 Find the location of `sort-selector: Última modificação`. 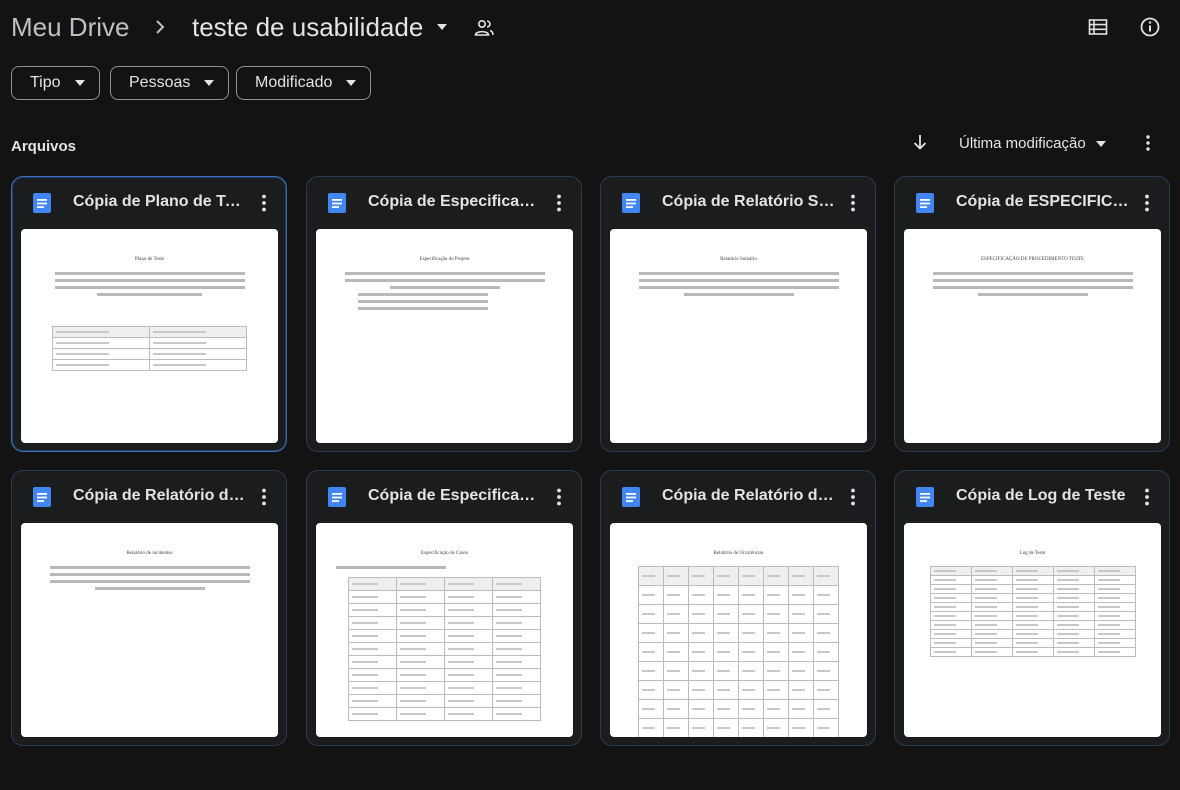

sort-selector: Última modificação is located at coordinates (1022, 143).